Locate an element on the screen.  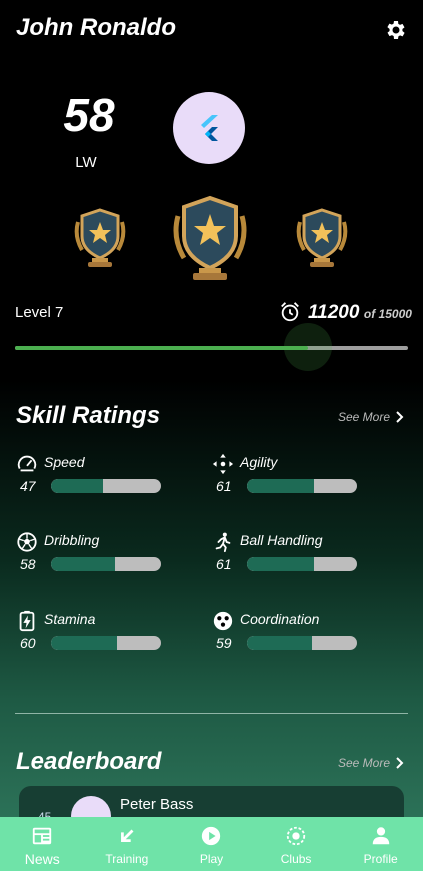
section-divider is located at coordinates (211, 713).